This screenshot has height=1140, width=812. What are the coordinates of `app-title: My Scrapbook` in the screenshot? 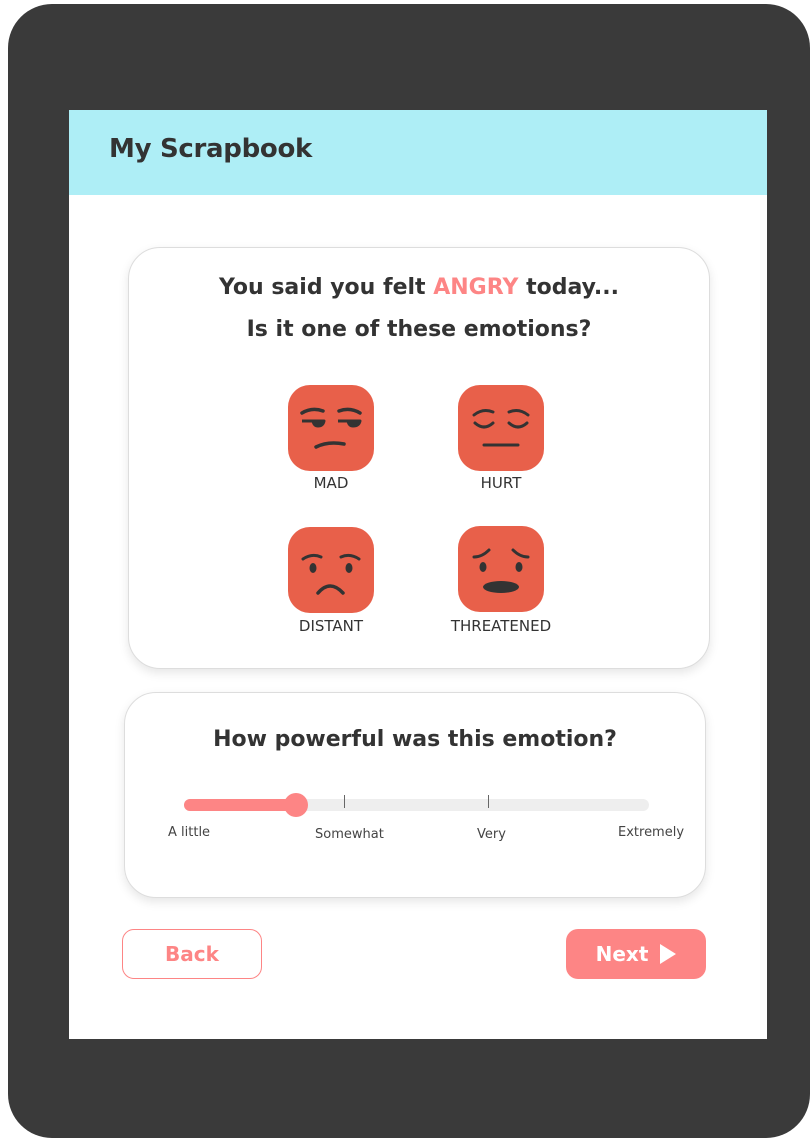 It's located at (211, 149).